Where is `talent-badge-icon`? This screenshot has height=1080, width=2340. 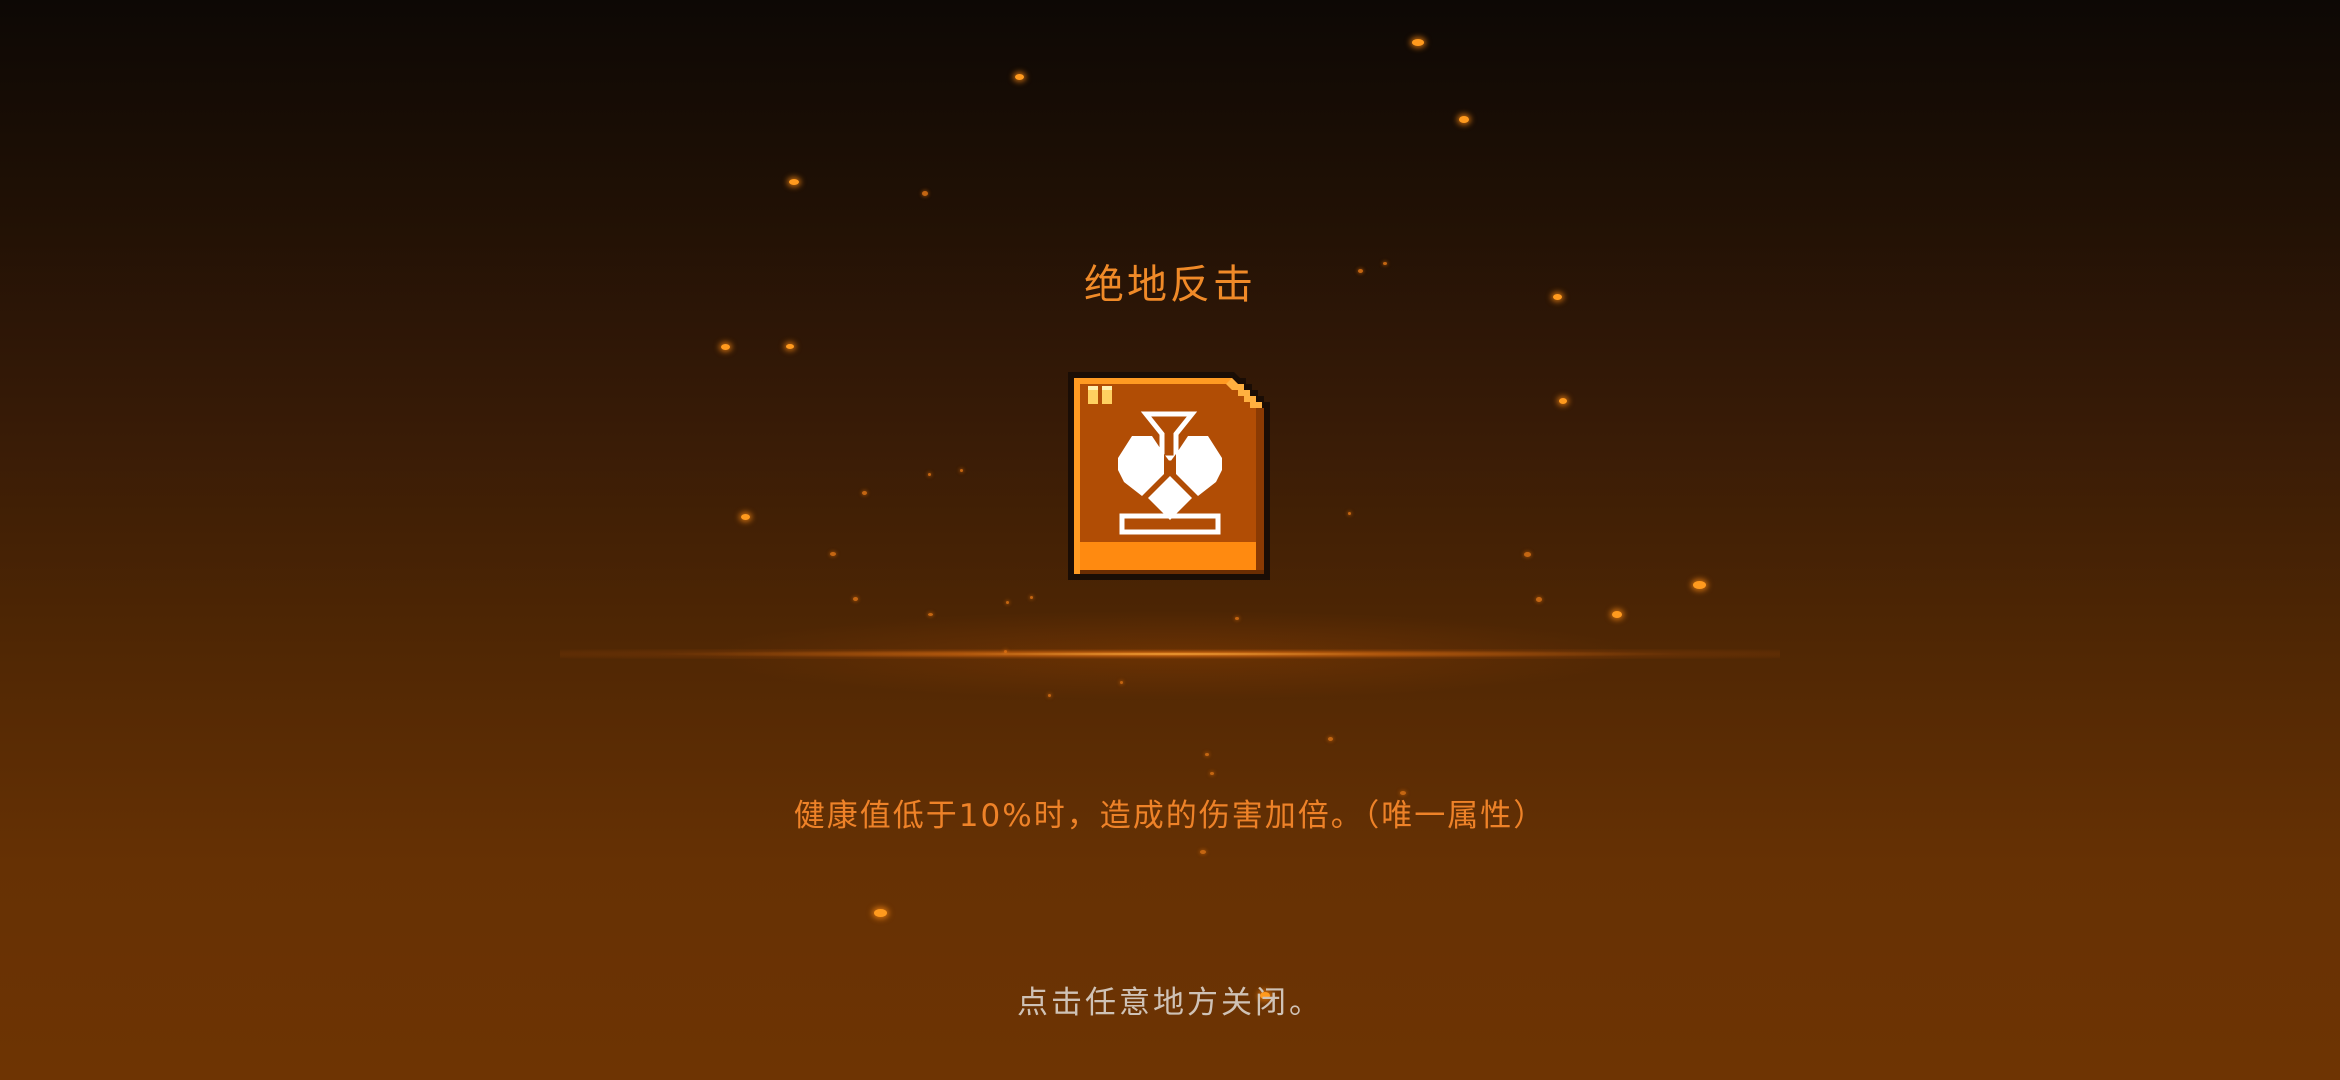 talent-badge-icon is located at coordinates (1169, 476).